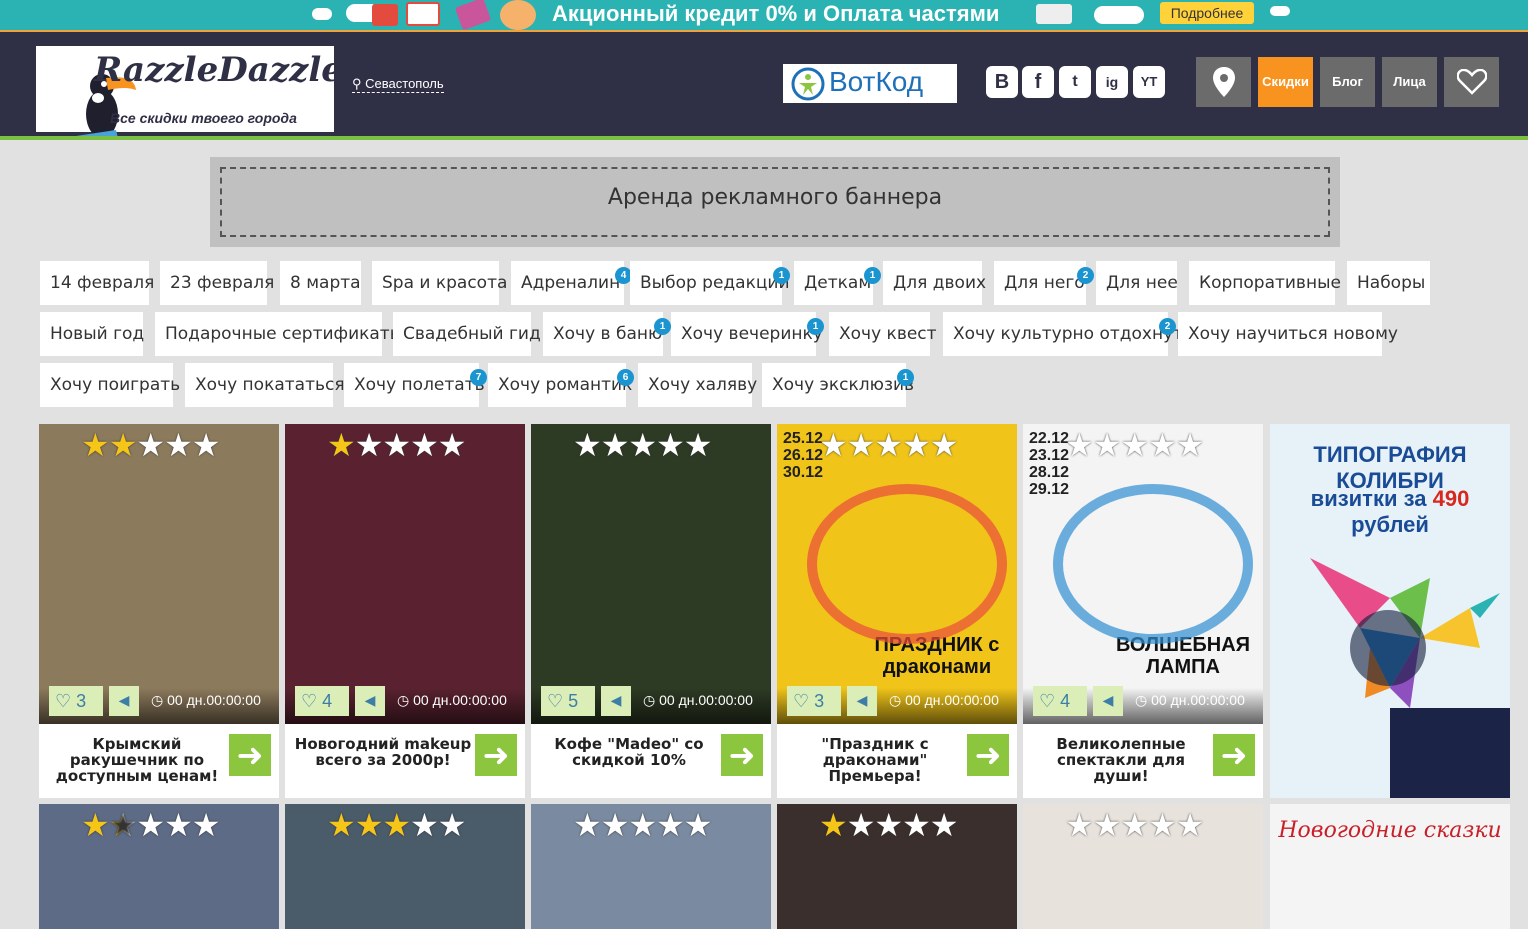 The width and height of the screenshot is (1528, 929). Describe the element at coordinates (1038, 82) in the screenshot. I see `facebook-icon: f` at that location.